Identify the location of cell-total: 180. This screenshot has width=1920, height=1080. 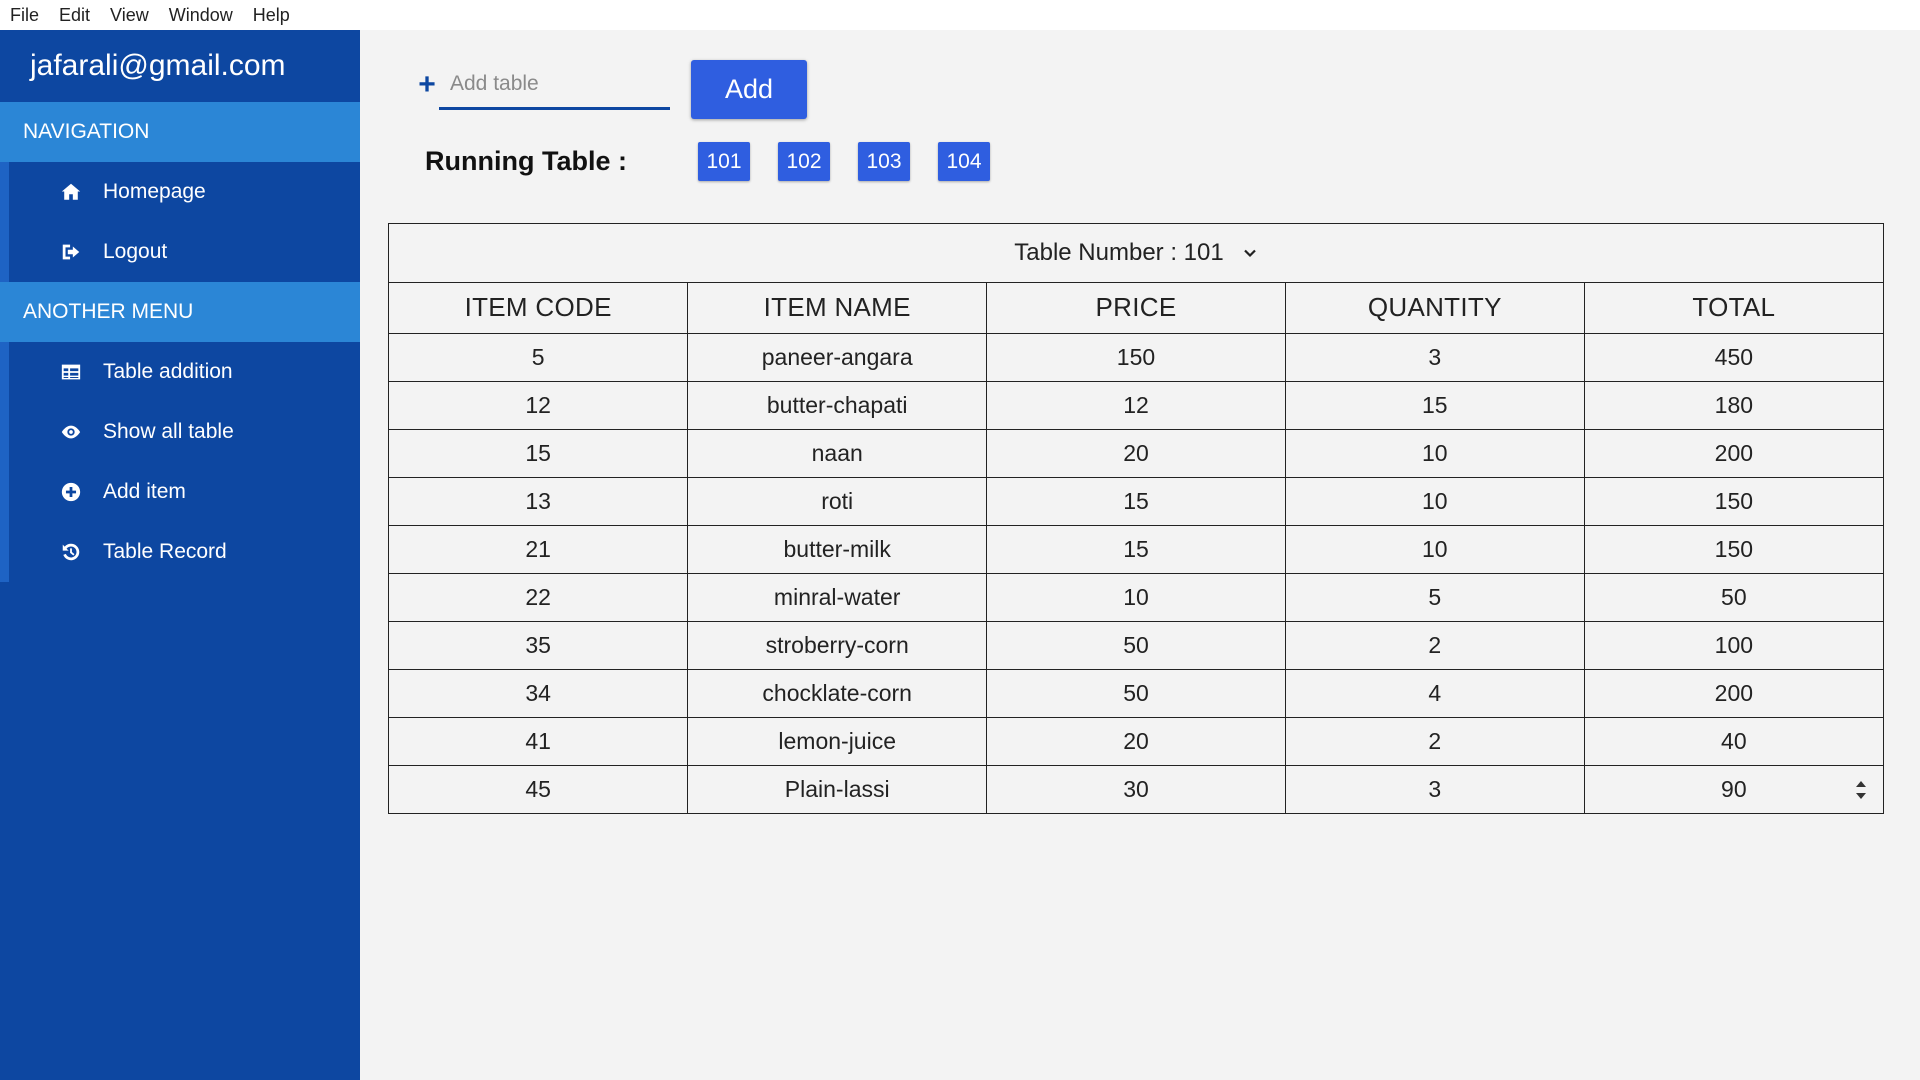
(1733, 405).